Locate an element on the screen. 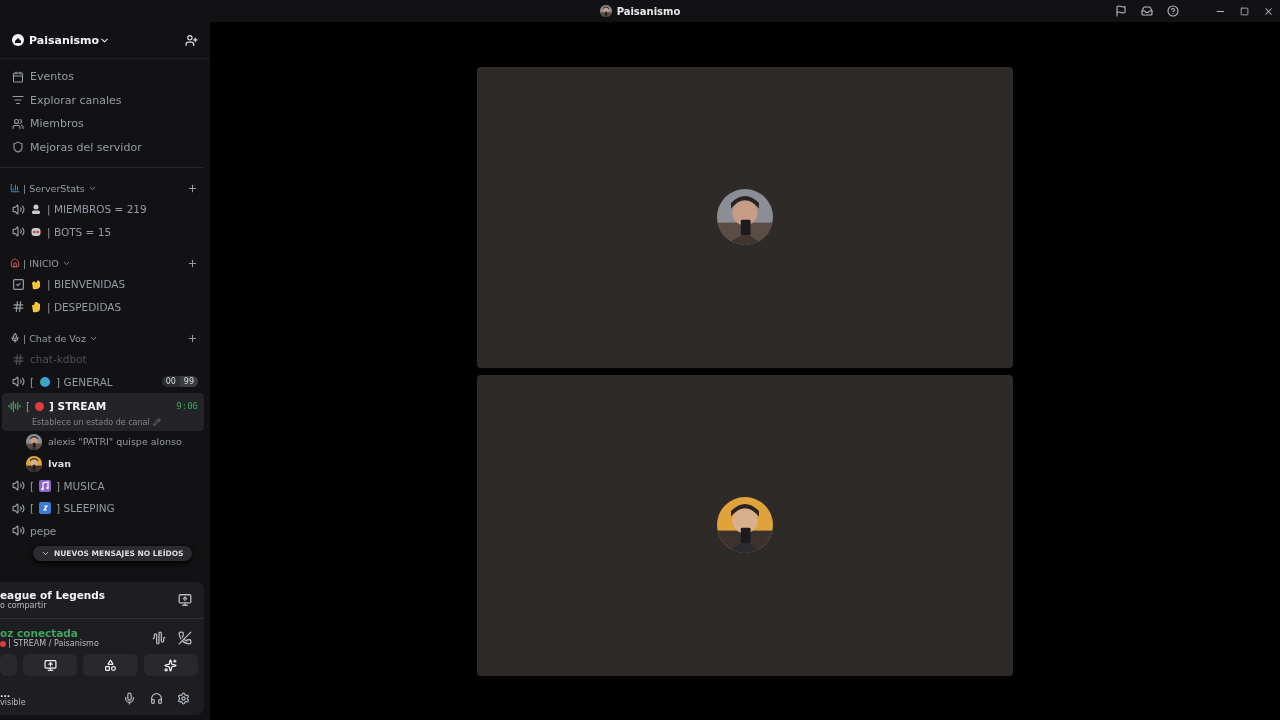 The height and width of the screenshot is (720, 1280). inbox-icon is located at coordinates (1147, 11).